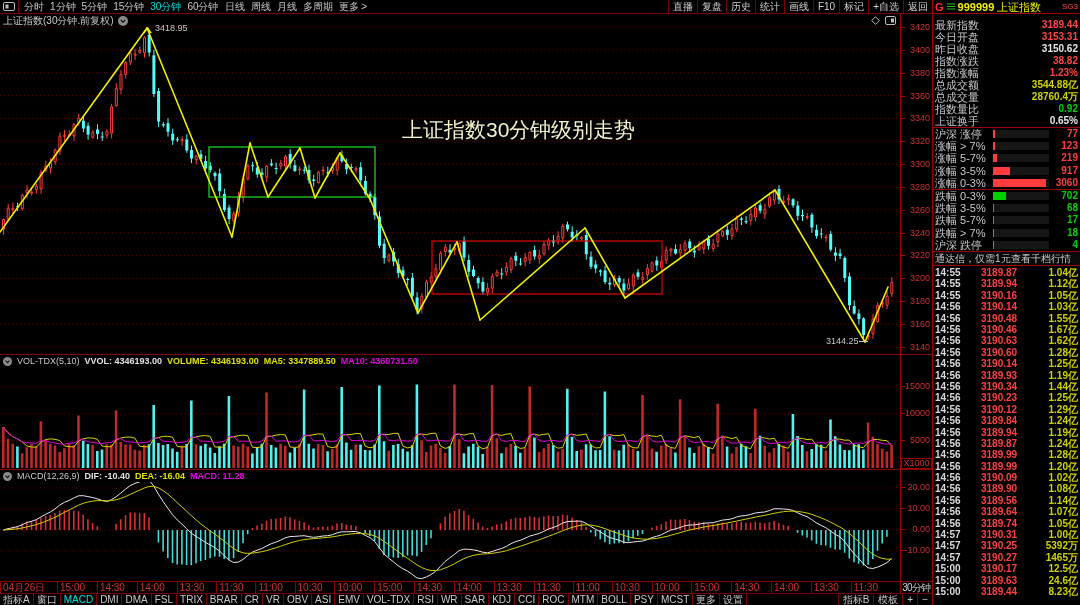  I want to click on indicator-tab: CR, so click(252, 599).